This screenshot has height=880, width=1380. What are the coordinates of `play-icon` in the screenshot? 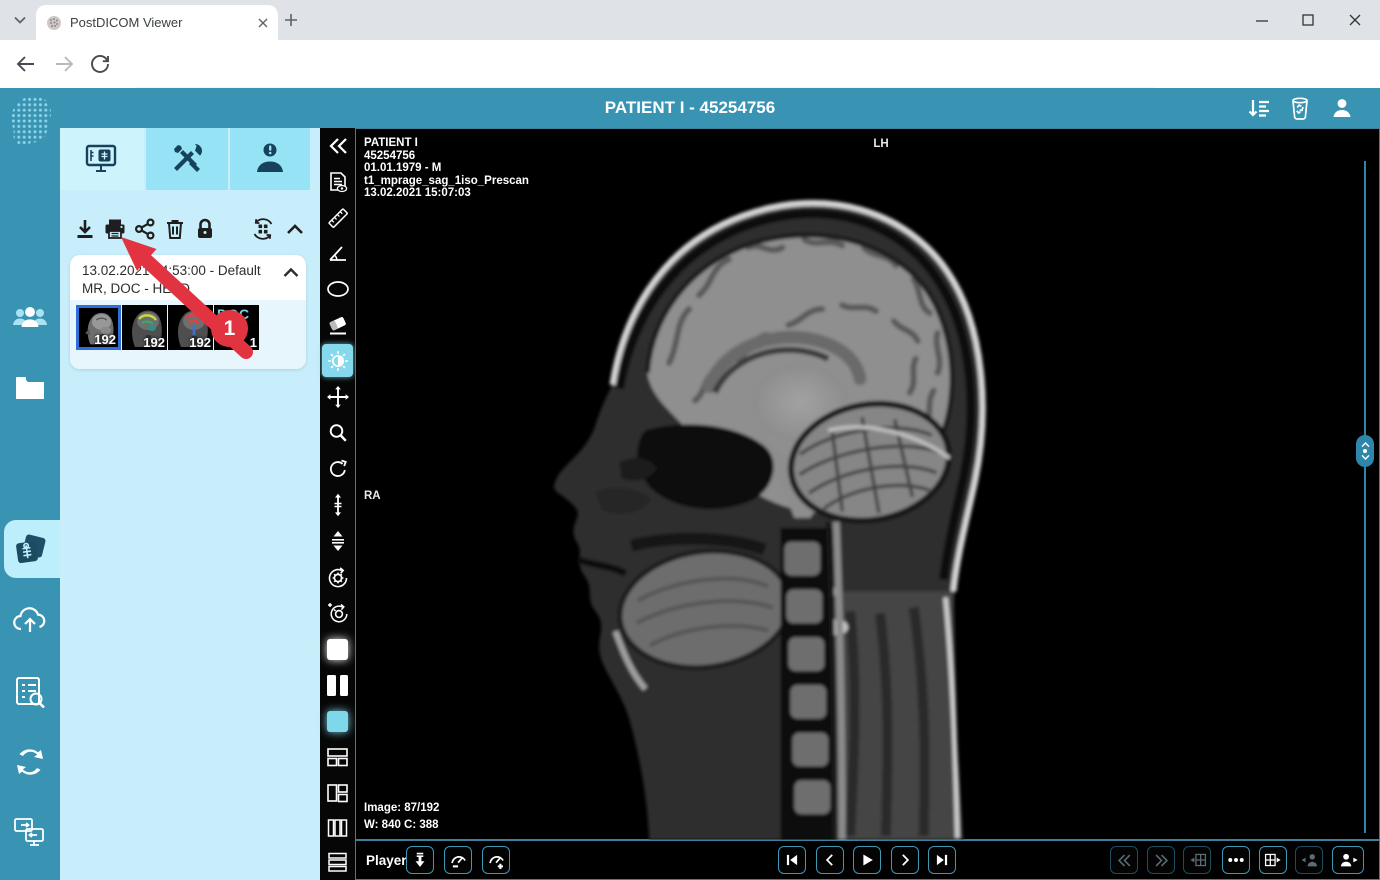 It's located at (867, 860).